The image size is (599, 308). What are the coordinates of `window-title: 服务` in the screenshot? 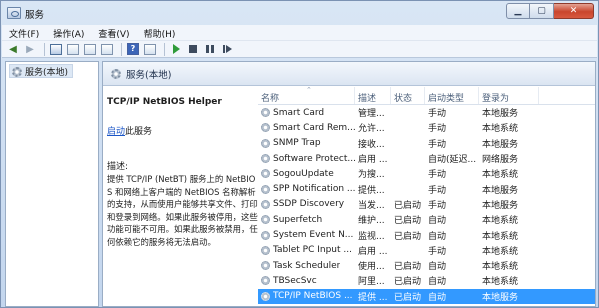 It's located at (35, 15).